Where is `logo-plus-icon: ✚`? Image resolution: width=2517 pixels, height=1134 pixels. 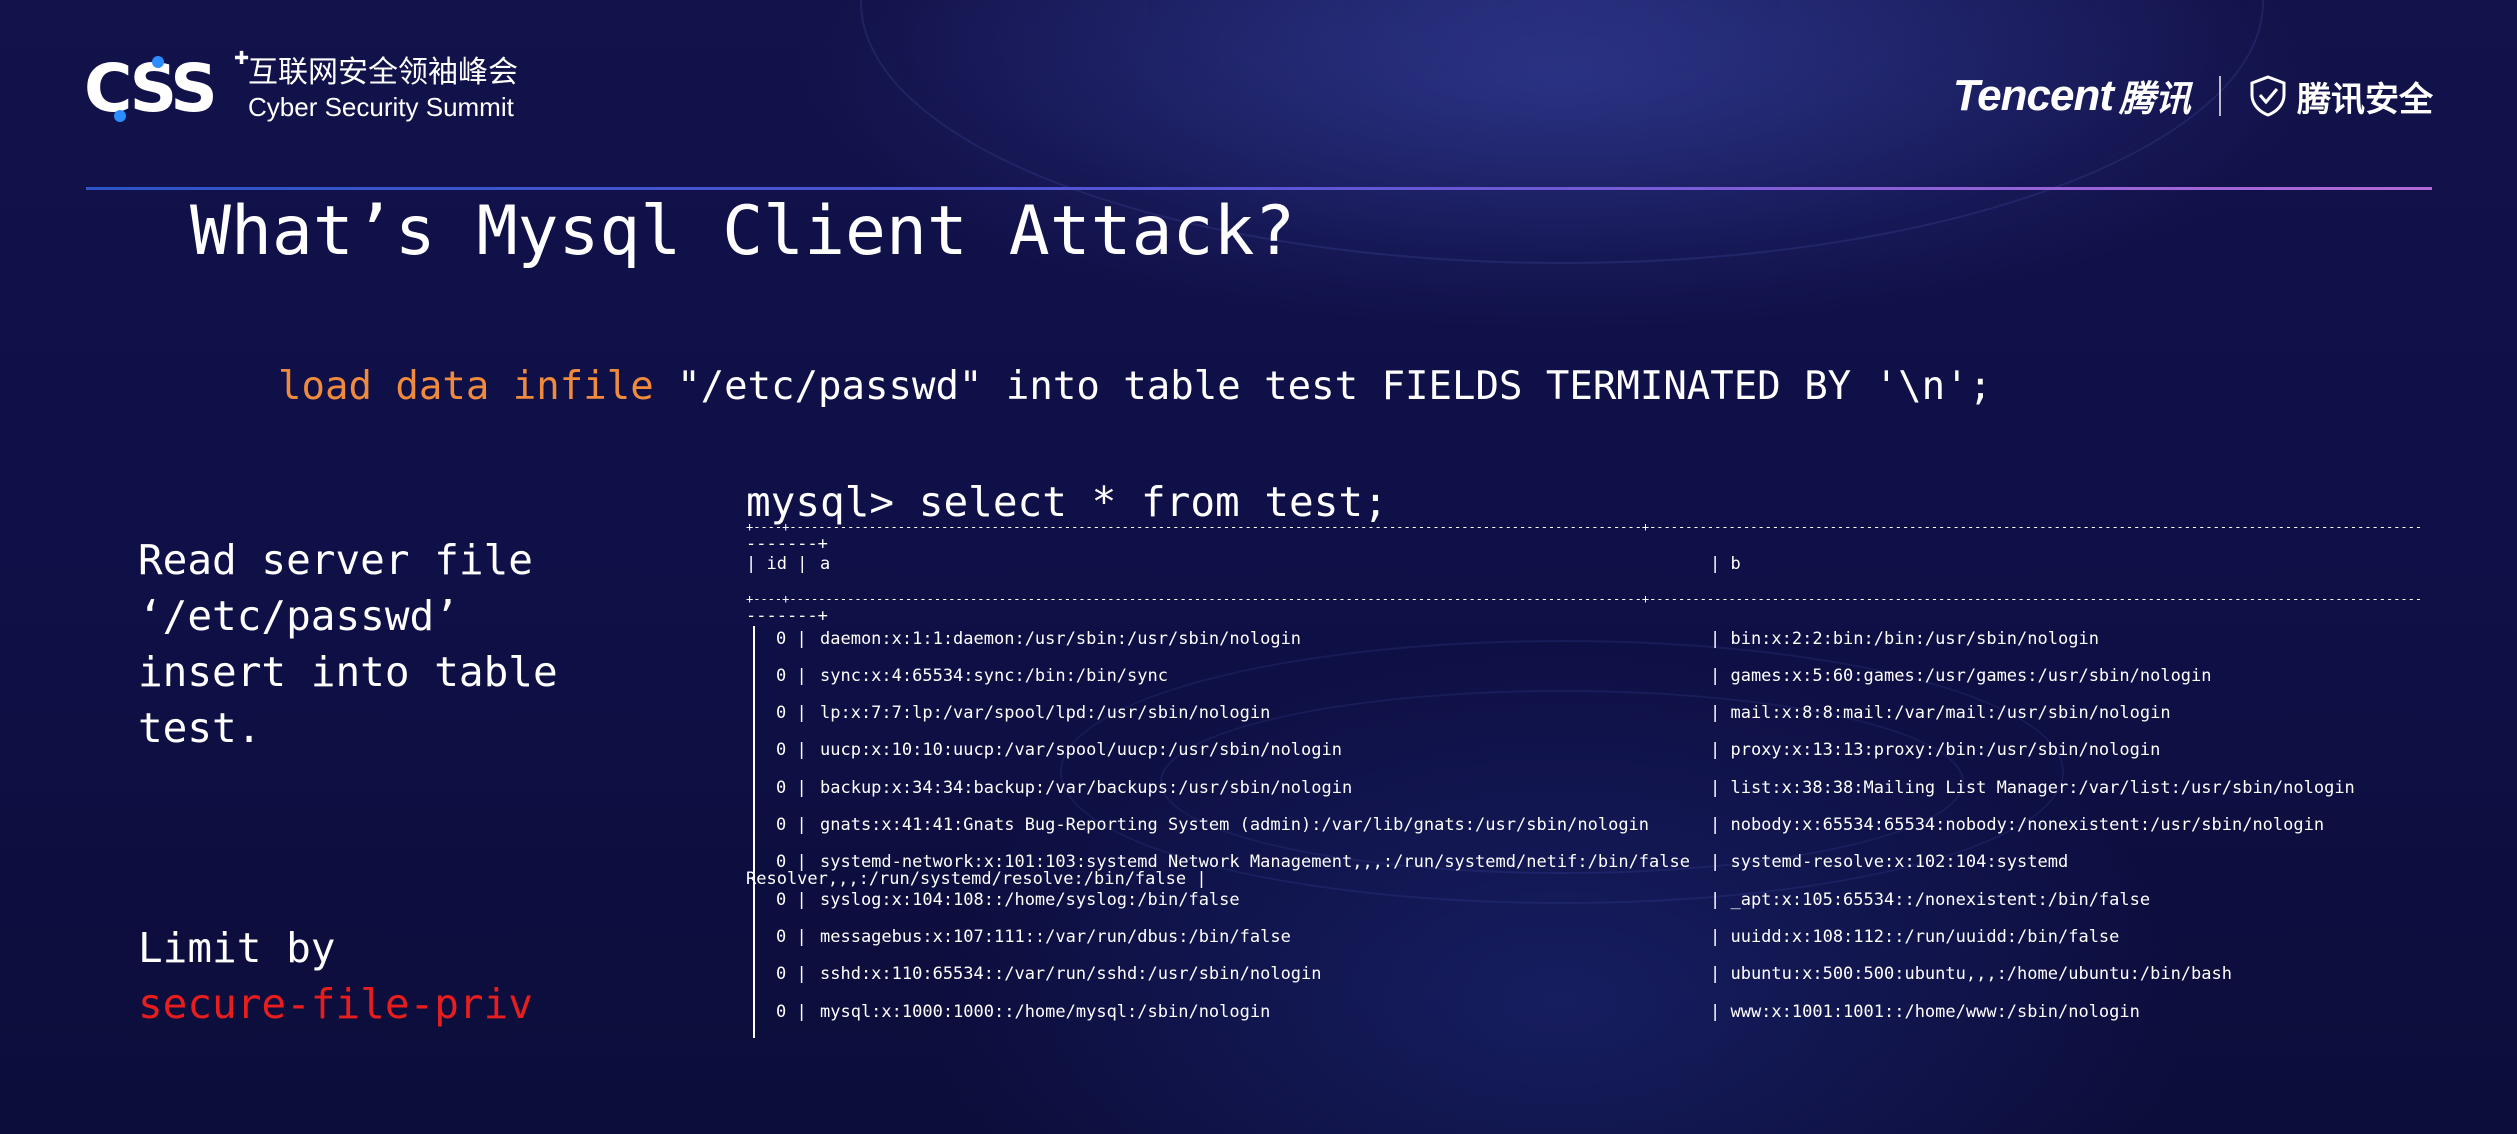 logo-plus-icon: ✚ is located at coordinates (242, 58).